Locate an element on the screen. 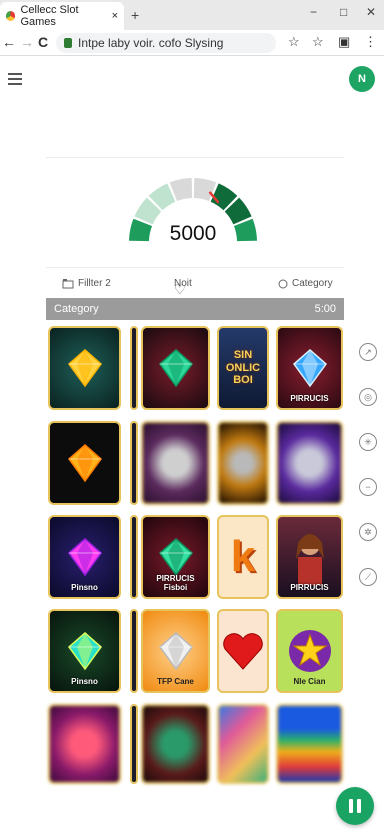 Image resolution: width=384 pixels, height=832 pixels. lock-icon is located at coordinates (68, 43).